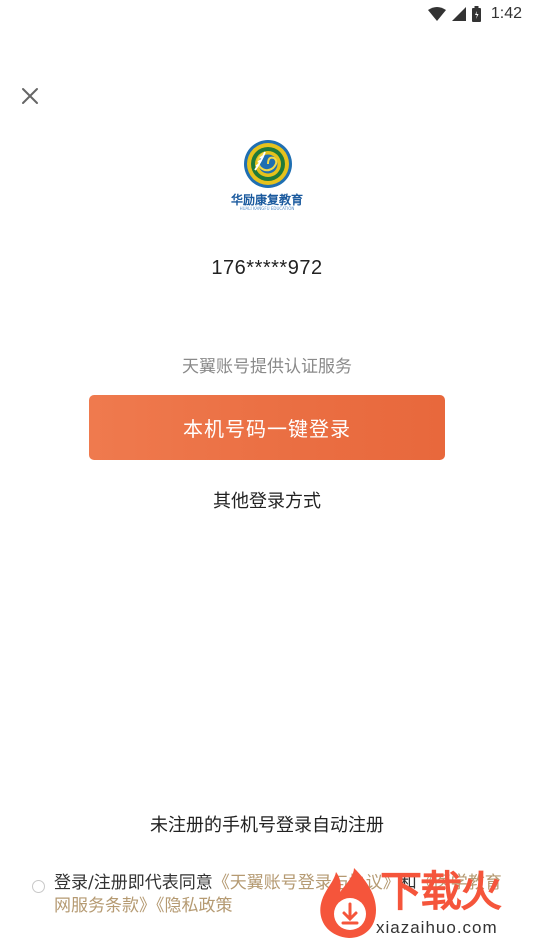  What do you see at coordinates (267, 367) in the screenshot?
I see `provider-note: 天翼账号提供认证服务` at bounding box center [267, 367].